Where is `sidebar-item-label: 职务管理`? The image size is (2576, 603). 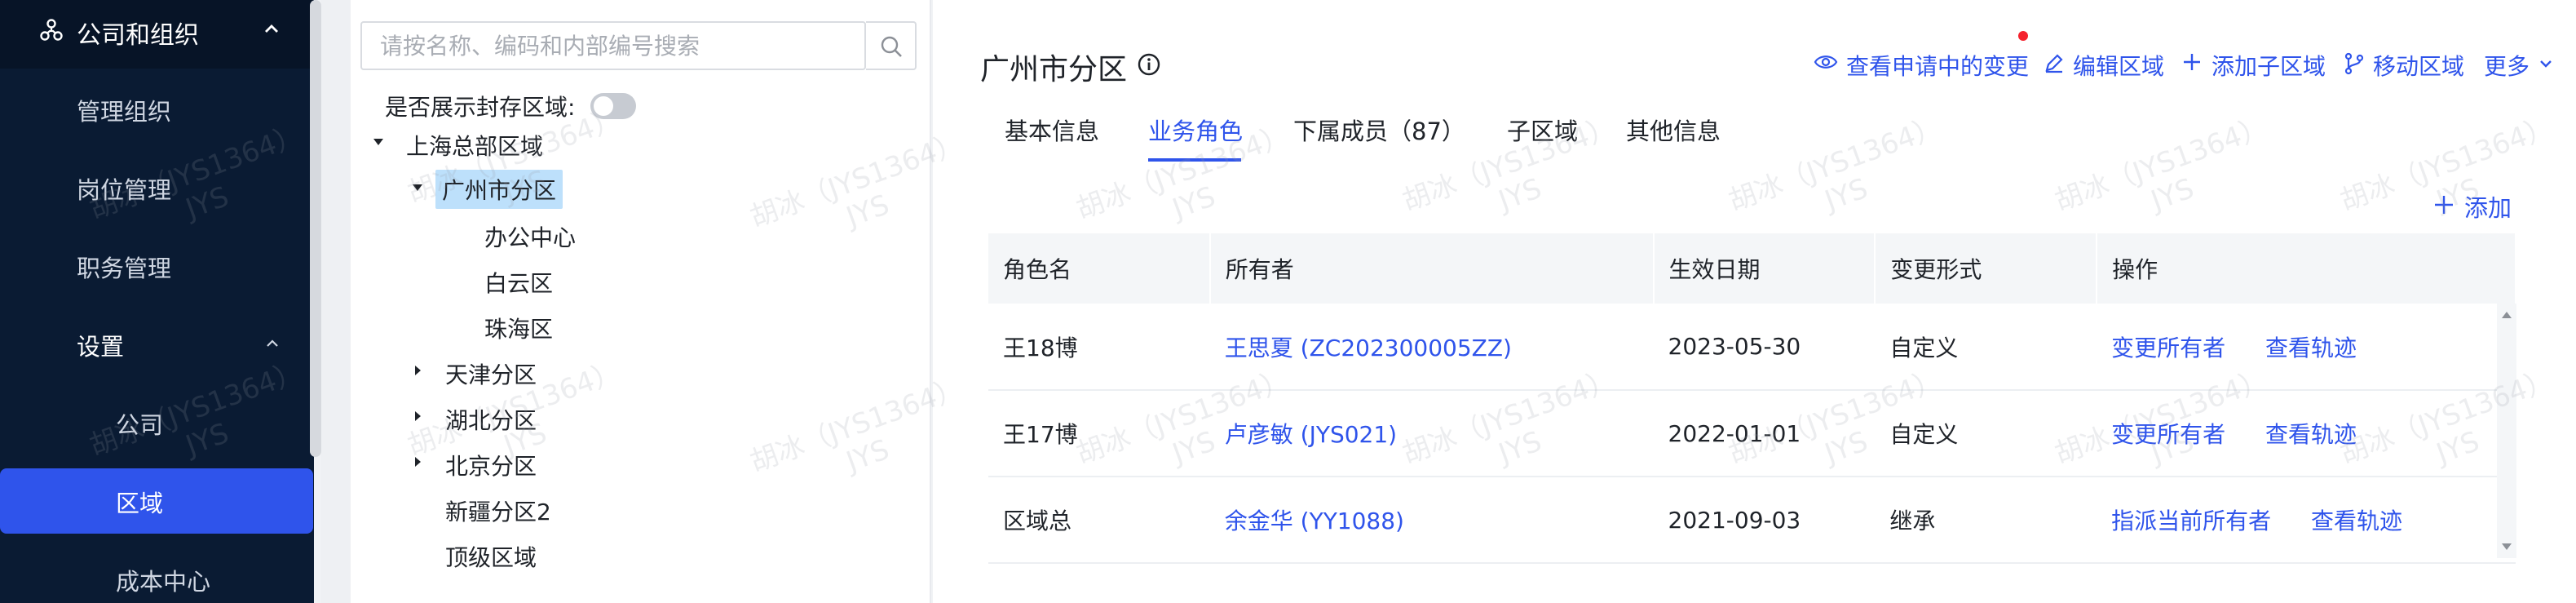
sidebar-item-label: 职务管理 is located at coordinates (124, 268).